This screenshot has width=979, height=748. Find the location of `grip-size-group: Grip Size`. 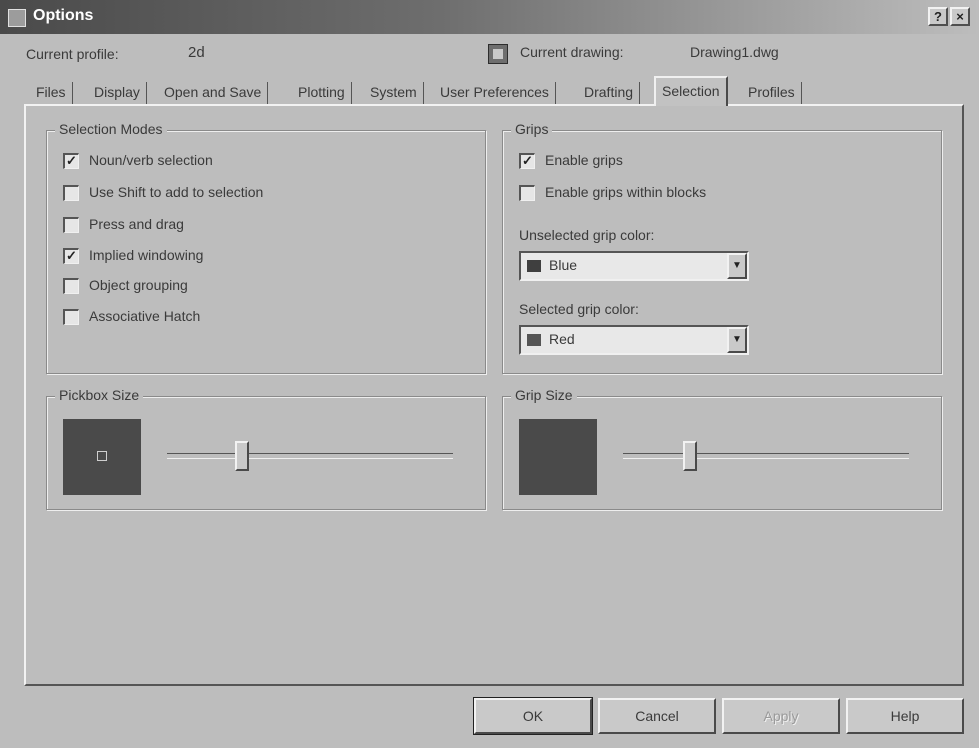

grip-size-group: Grip Size is located at coordinates (722, 448).